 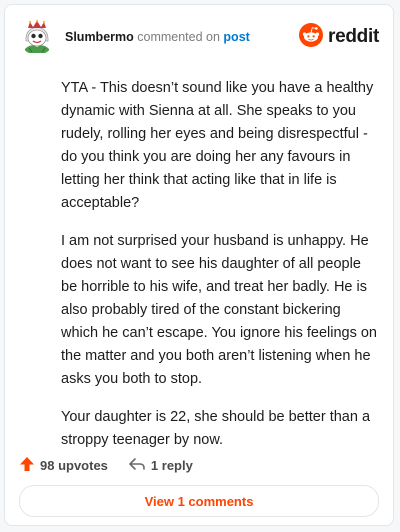 I want to click on upvote-arrow-icon, so click(x=27, y=465).